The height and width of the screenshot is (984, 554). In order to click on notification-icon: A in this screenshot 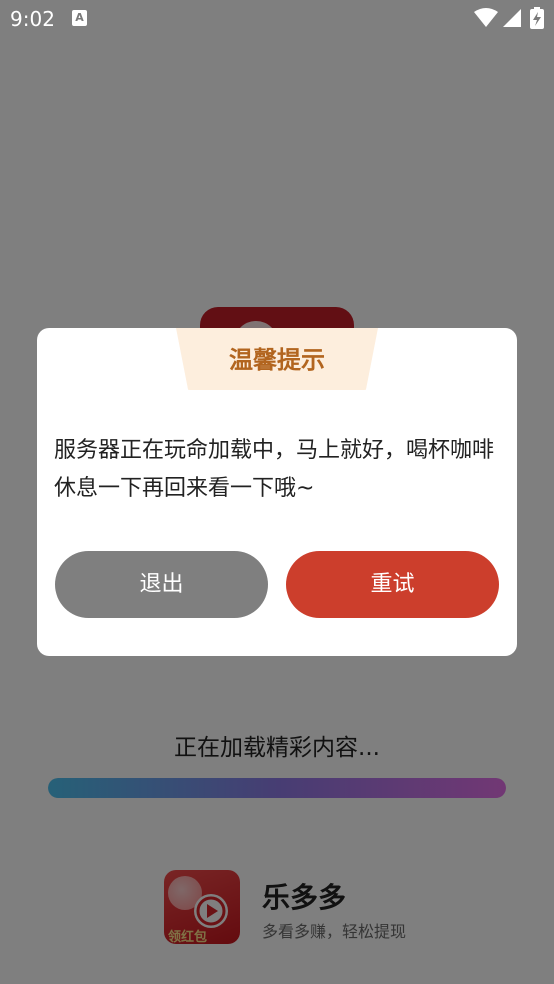, I will do `click(79, 18)`.